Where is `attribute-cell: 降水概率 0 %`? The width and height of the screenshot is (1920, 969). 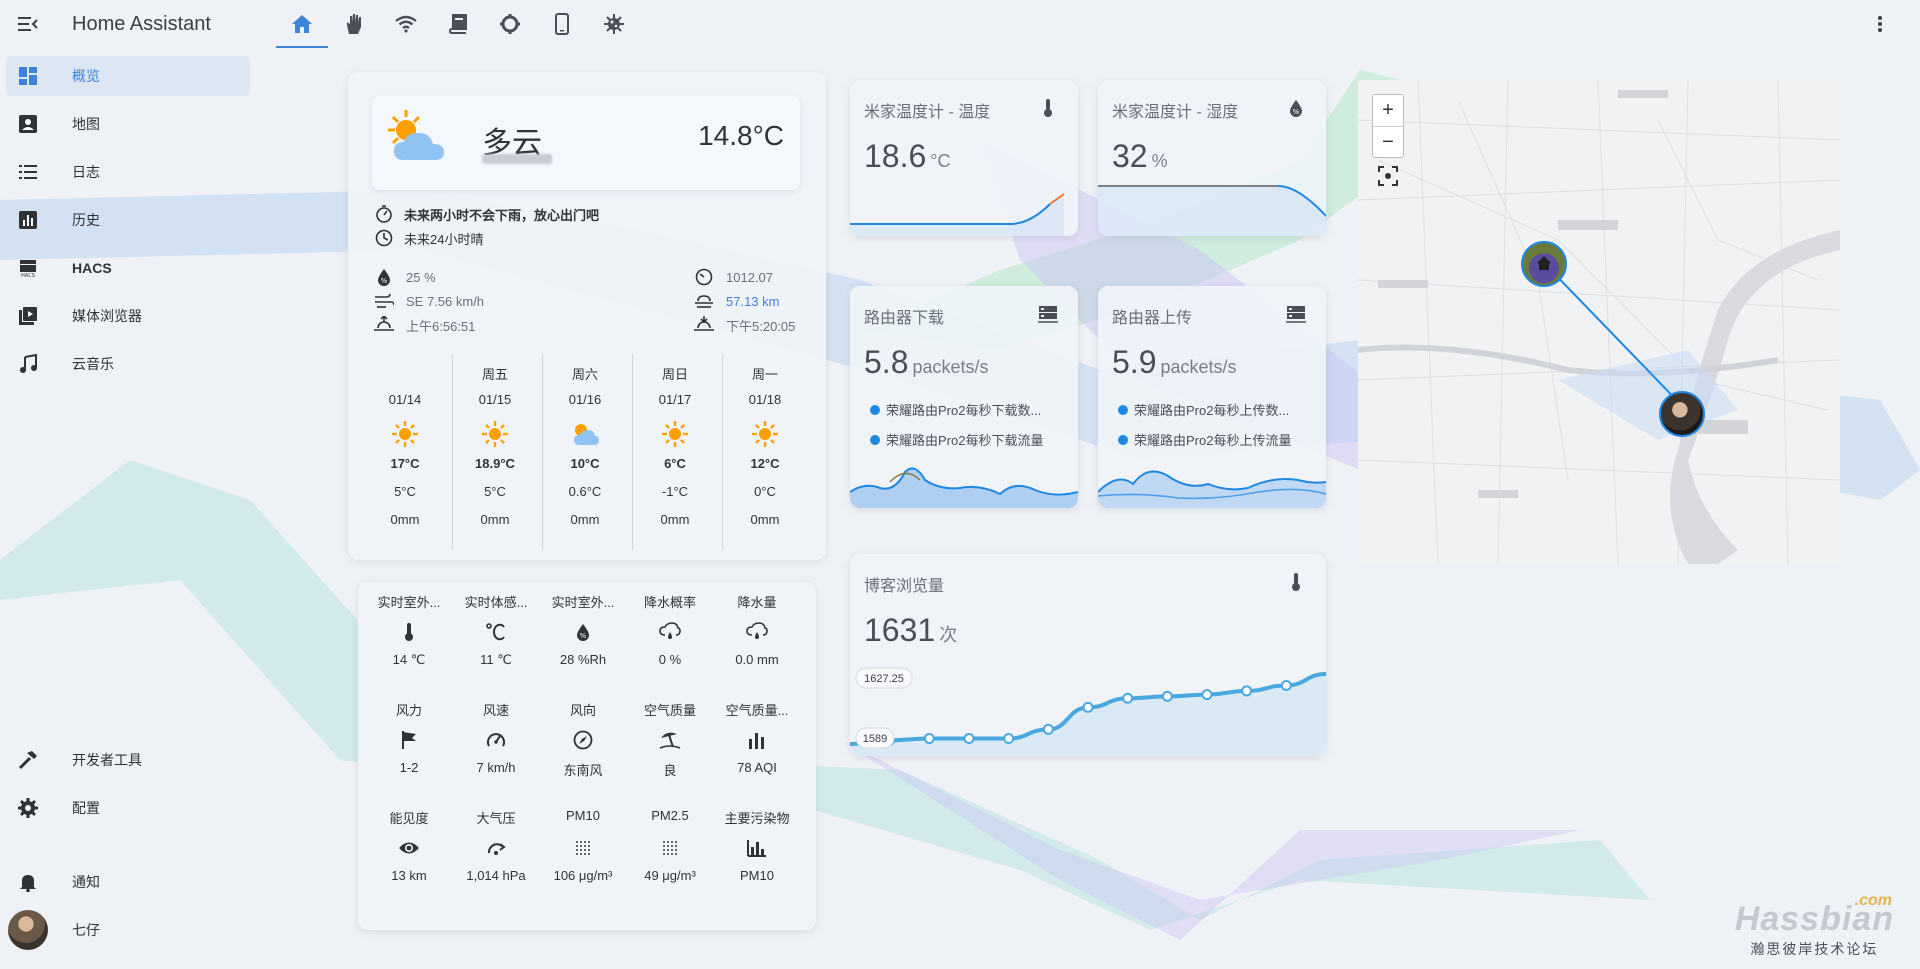
attribute-cell: 降水概率 0 % is located at coordinates (670, 632).